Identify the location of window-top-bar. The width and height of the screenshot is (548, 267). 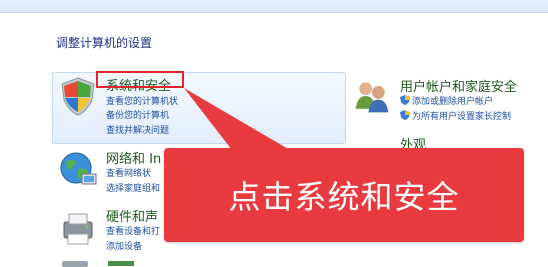
(274, 6).